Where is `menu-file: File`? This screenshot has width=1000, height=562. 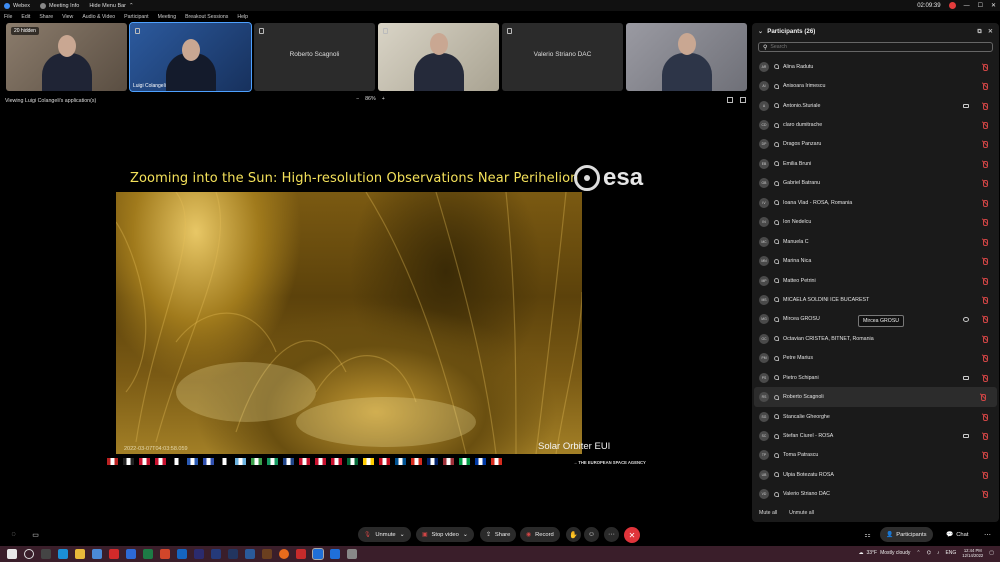 menu-file: File is located at coordinates (8, 17).